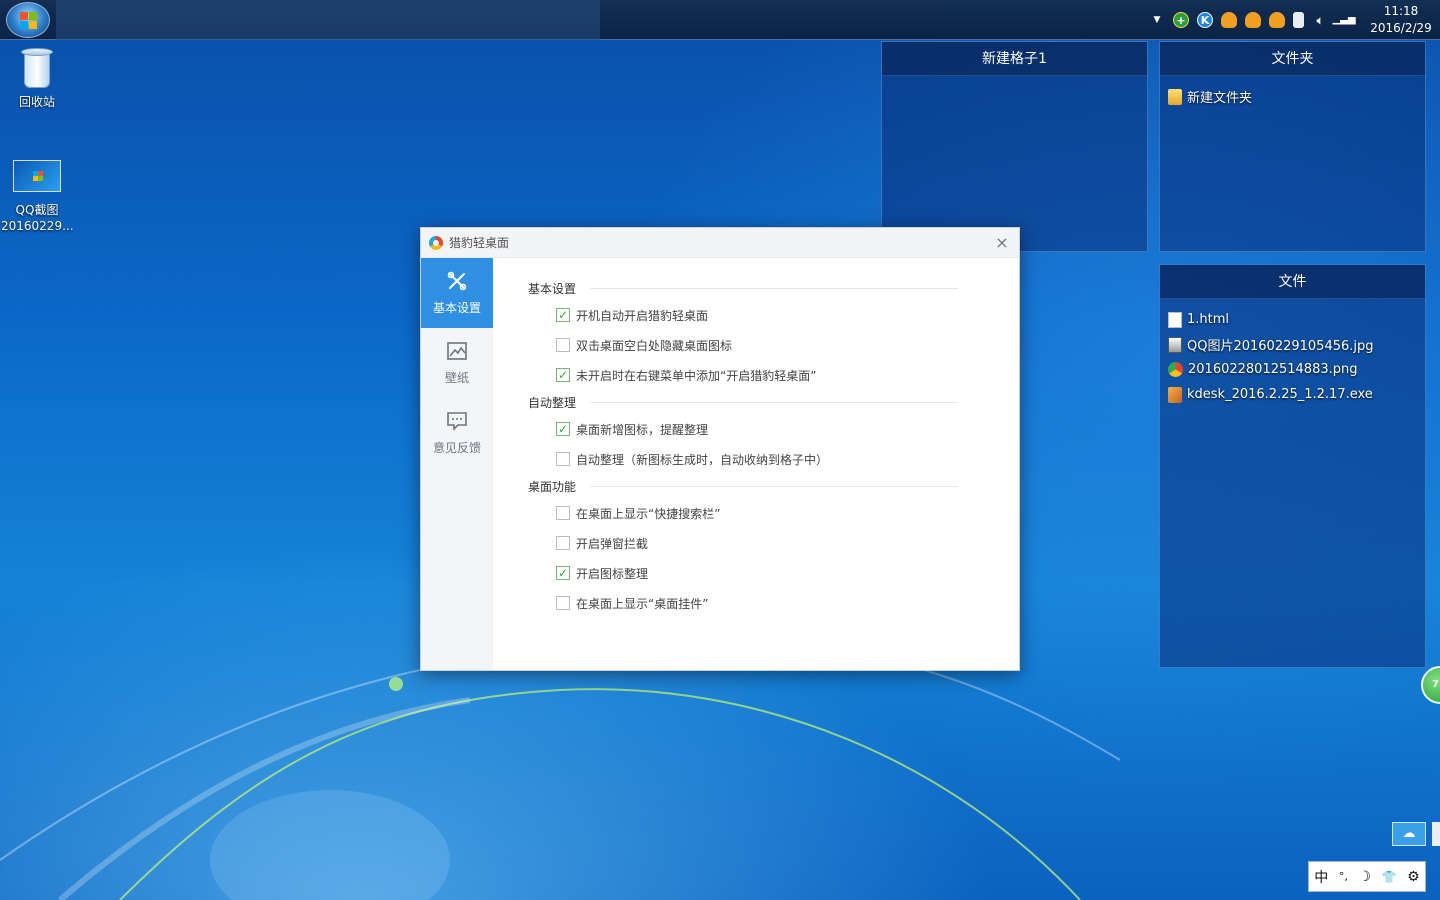 The height and width of the screenshot is (900, 1440). I want to click on section-title: 基本设置, so click(552, 288).